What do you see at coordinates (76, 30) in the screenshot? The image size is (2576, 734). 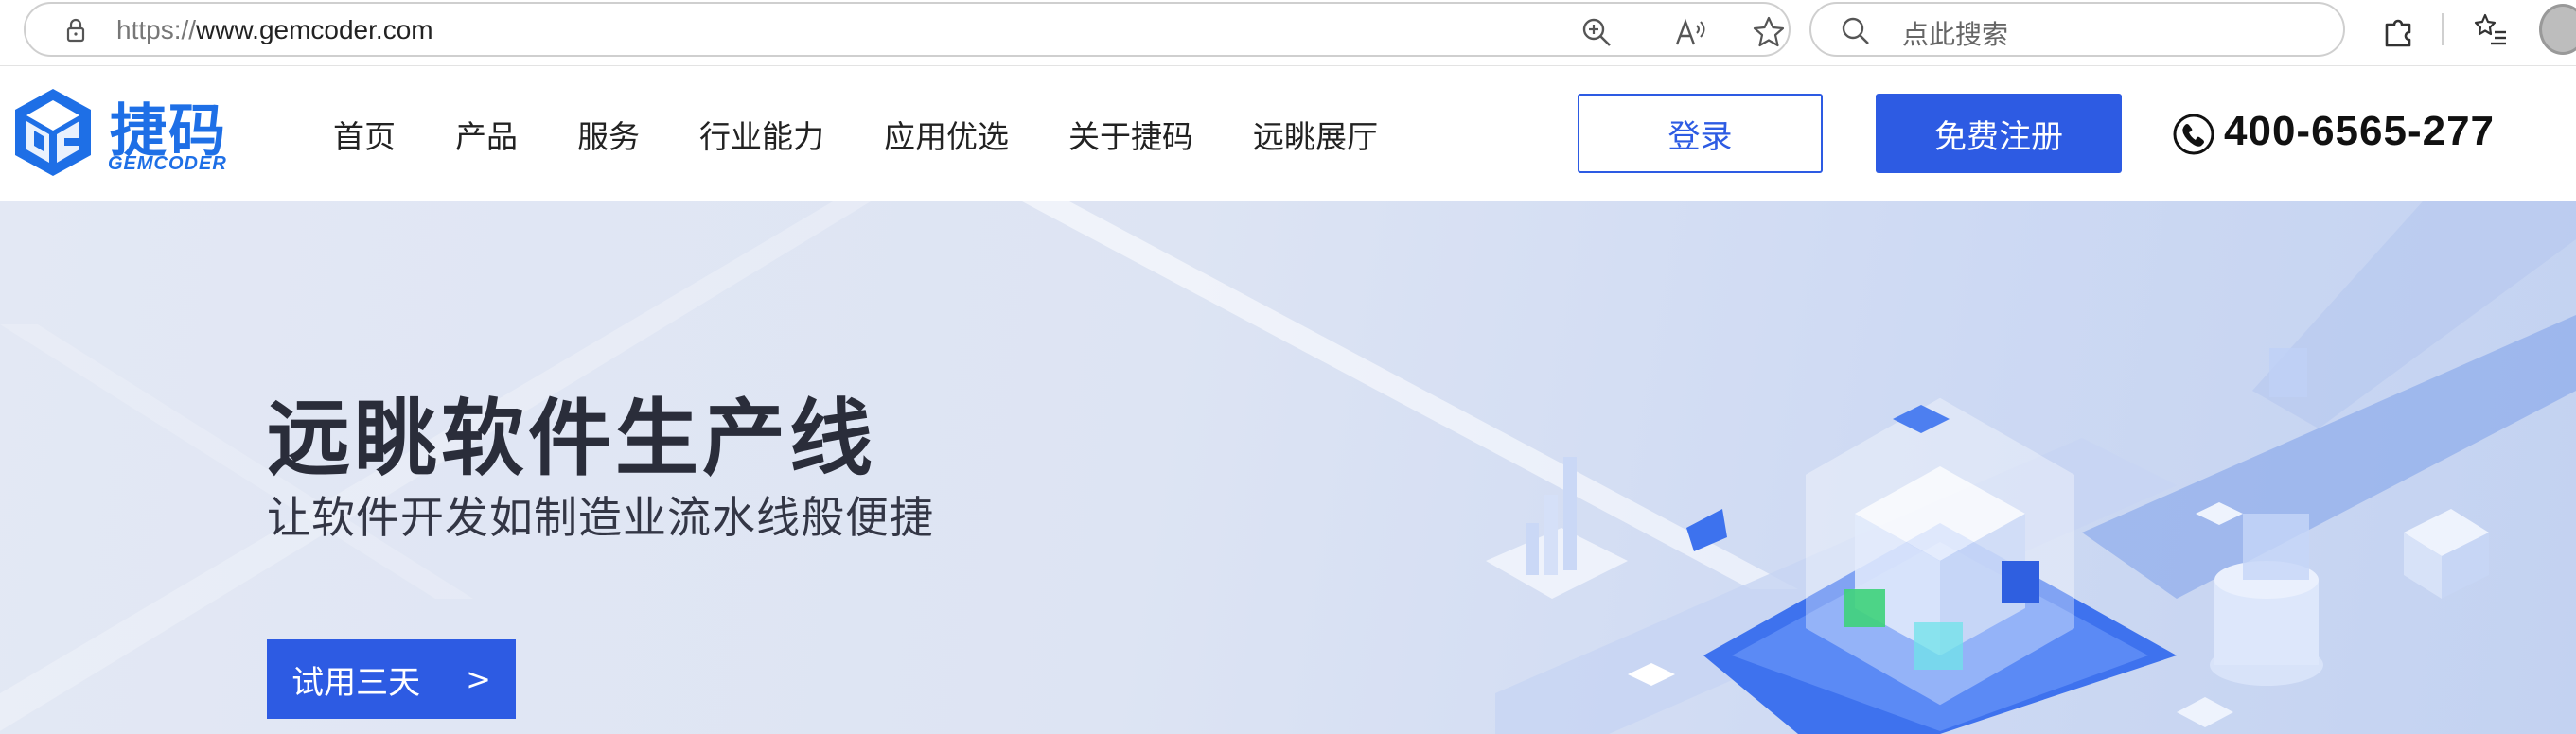 I see `lock-icon` at bounding box center [76, 30].